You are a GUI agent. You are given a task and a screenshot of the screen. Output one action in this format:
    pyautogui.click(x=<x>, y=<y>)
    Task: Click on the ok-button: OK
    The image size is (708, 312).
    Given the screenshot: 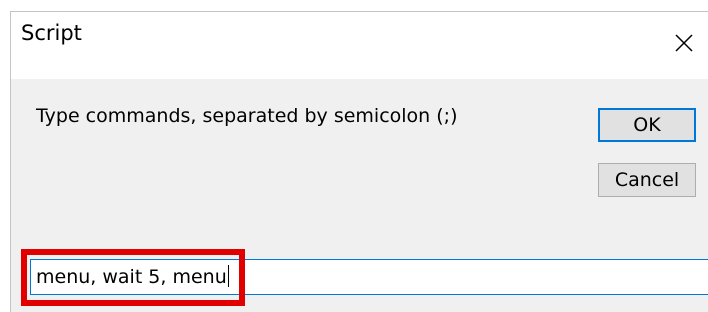 What is the action you would take?
    pyautogui.click(x=647, y=125)
    